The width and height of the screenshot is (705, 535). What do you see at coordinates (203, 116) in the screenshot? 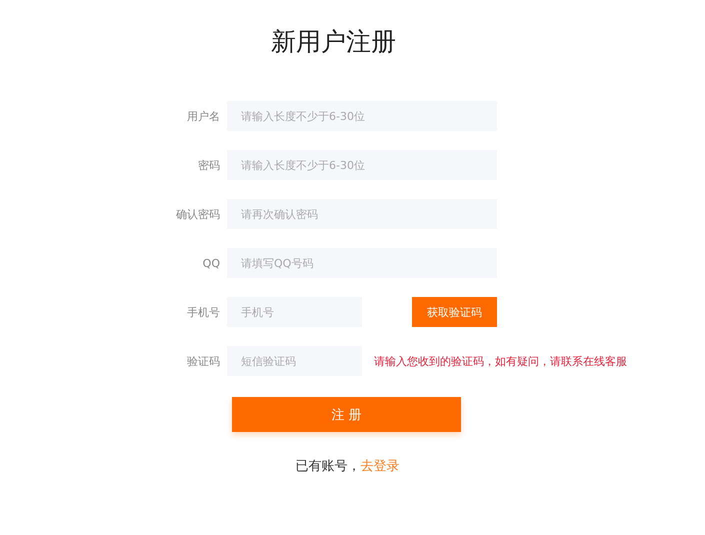
I see `field-label: 用户名` at bounding box center [203, 116].